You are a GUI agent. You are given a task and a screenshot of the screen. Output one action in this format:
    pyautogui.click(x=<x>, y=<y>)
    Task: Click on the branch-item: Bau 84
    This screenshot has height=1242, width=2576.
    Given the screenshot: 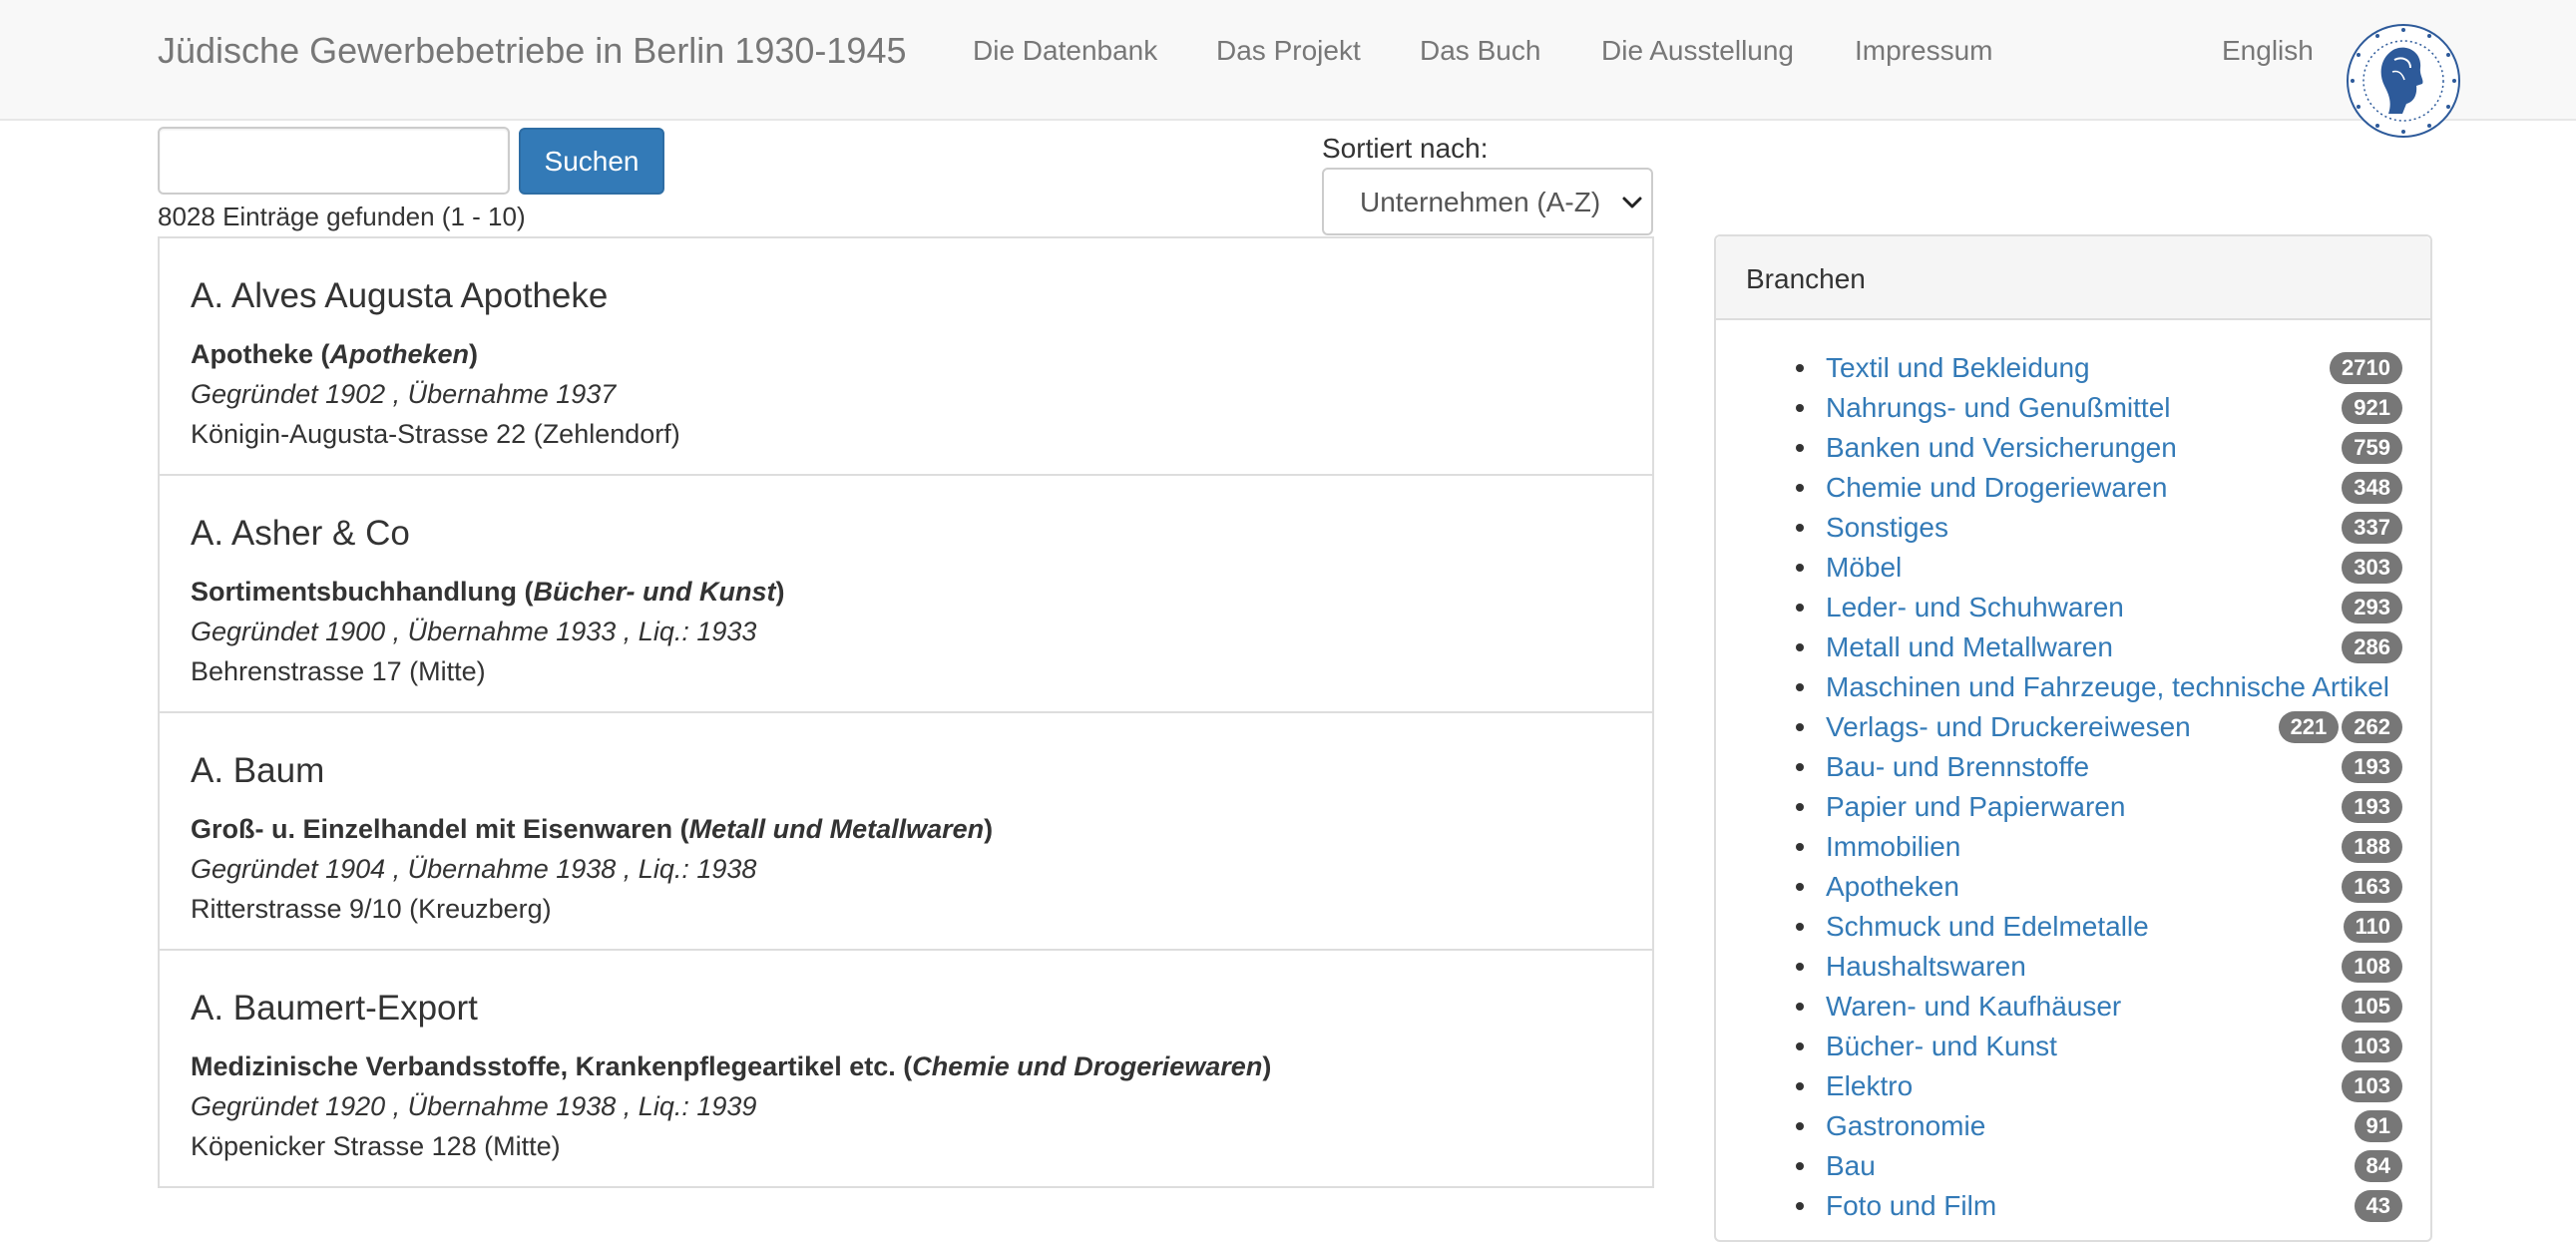 What is the action you would take?
    pyautogui.click(x=2073, y=1166)
    